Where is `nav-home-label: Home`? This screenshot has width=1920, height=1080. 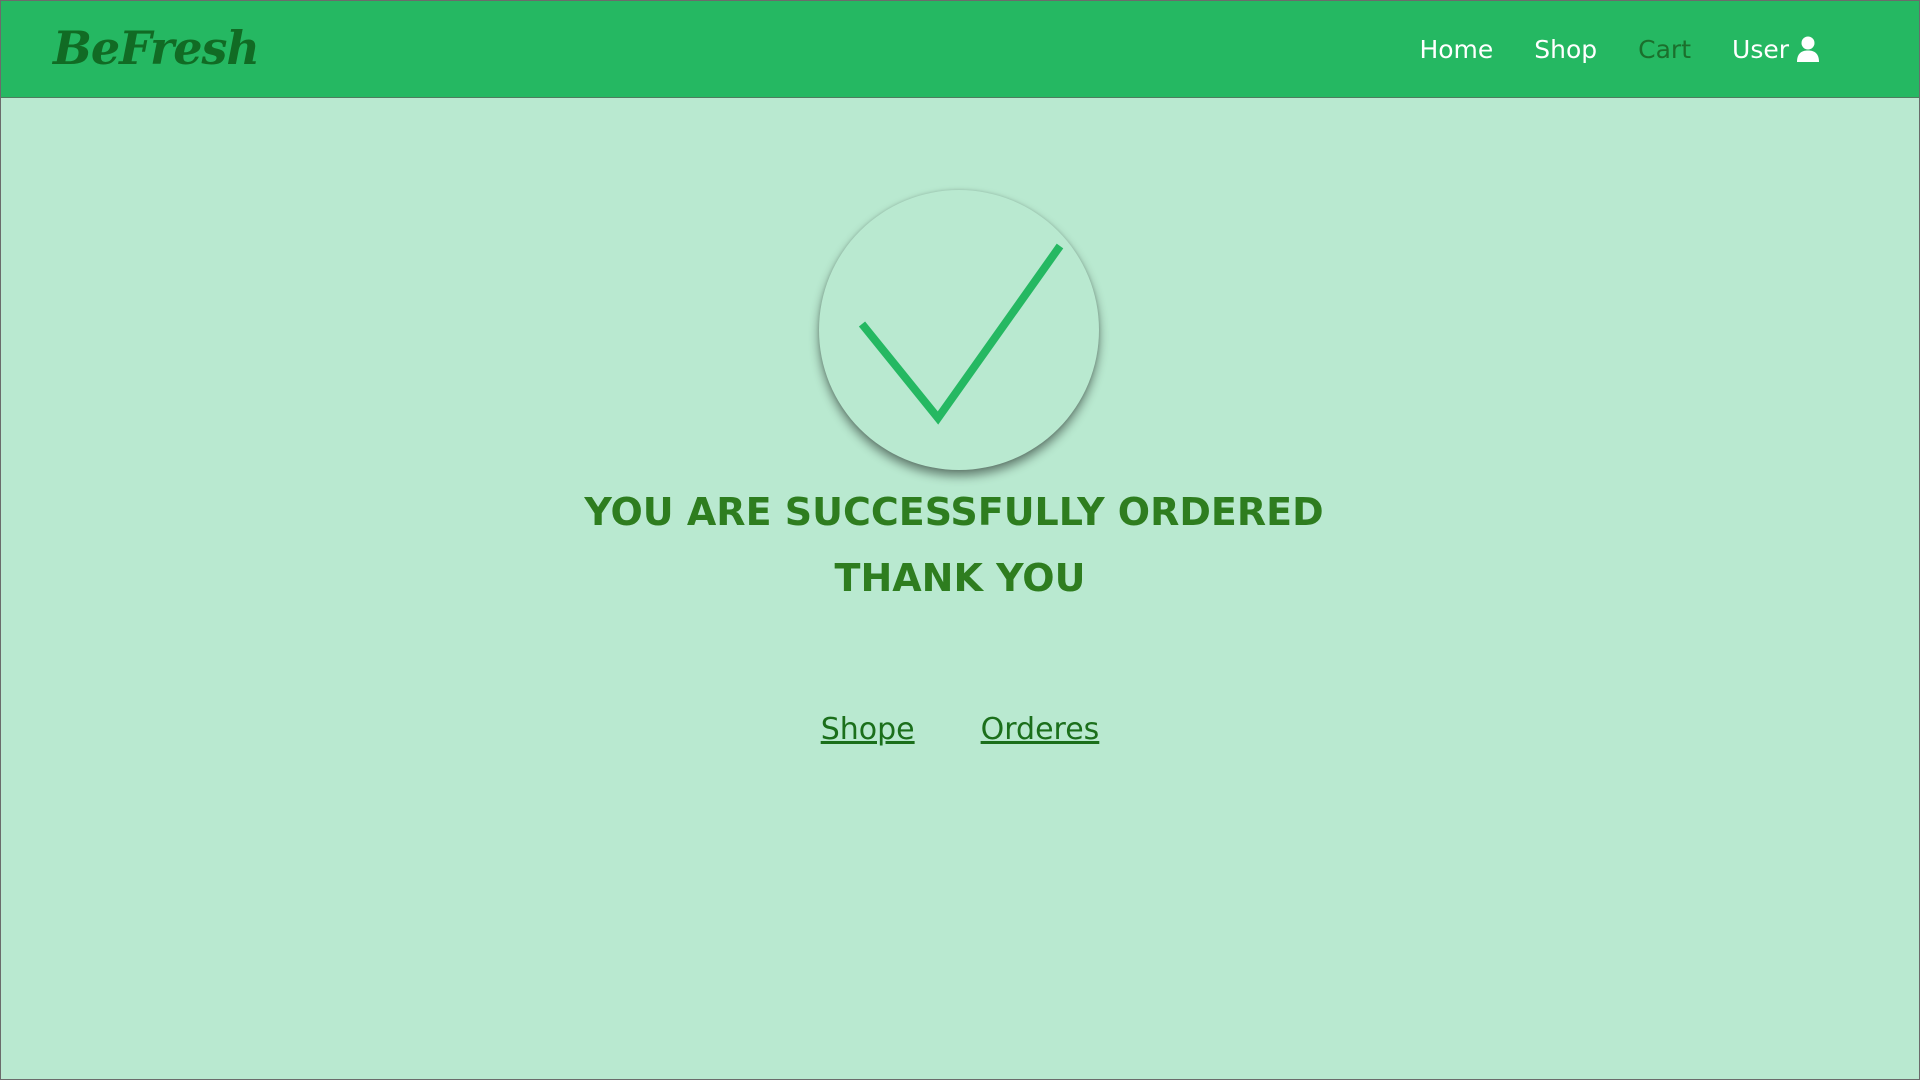
nav-home-label: Home is located at coordinates (1456, 49).